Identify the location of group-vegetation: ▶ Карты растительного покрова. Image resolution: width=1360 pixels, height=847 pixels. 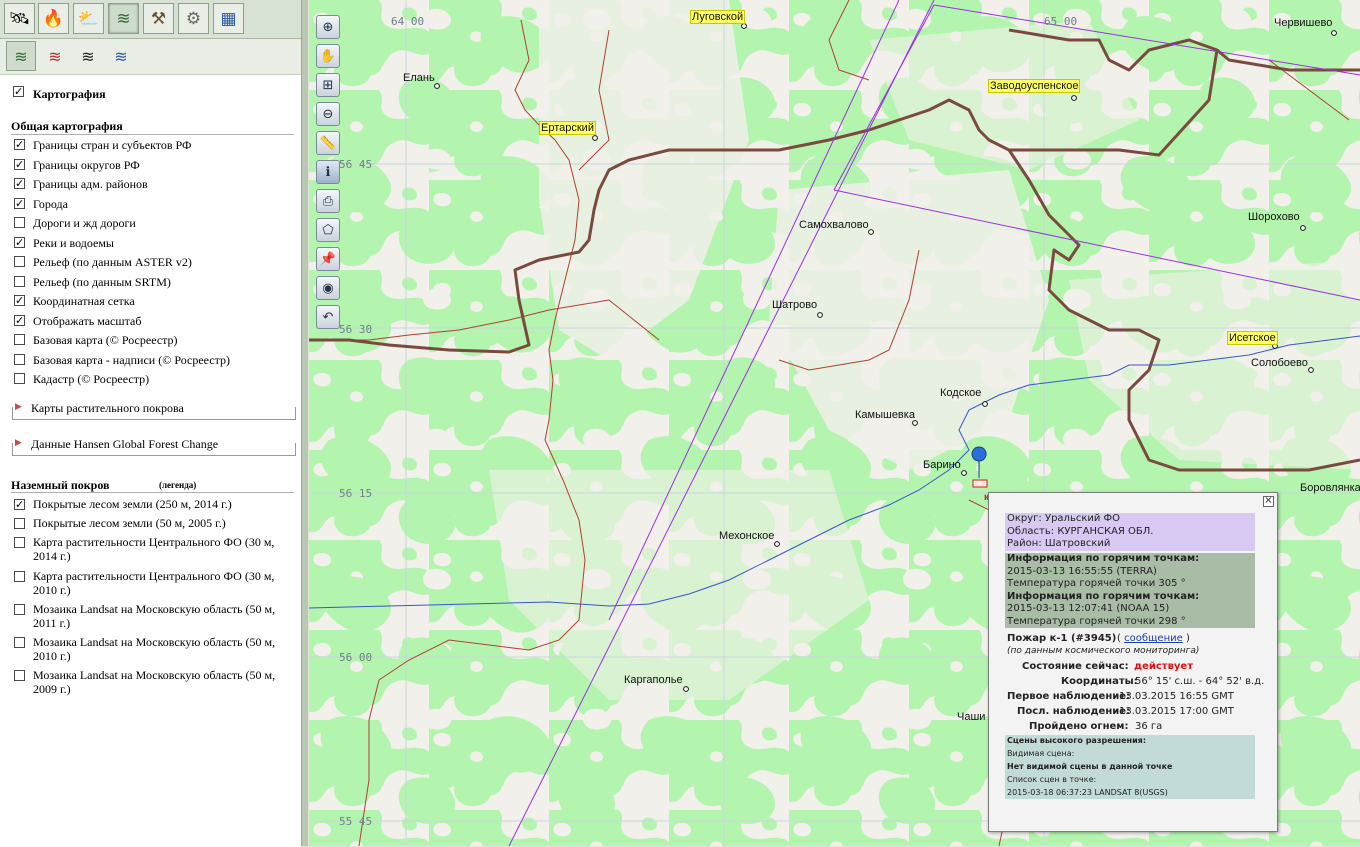
(154, 410).